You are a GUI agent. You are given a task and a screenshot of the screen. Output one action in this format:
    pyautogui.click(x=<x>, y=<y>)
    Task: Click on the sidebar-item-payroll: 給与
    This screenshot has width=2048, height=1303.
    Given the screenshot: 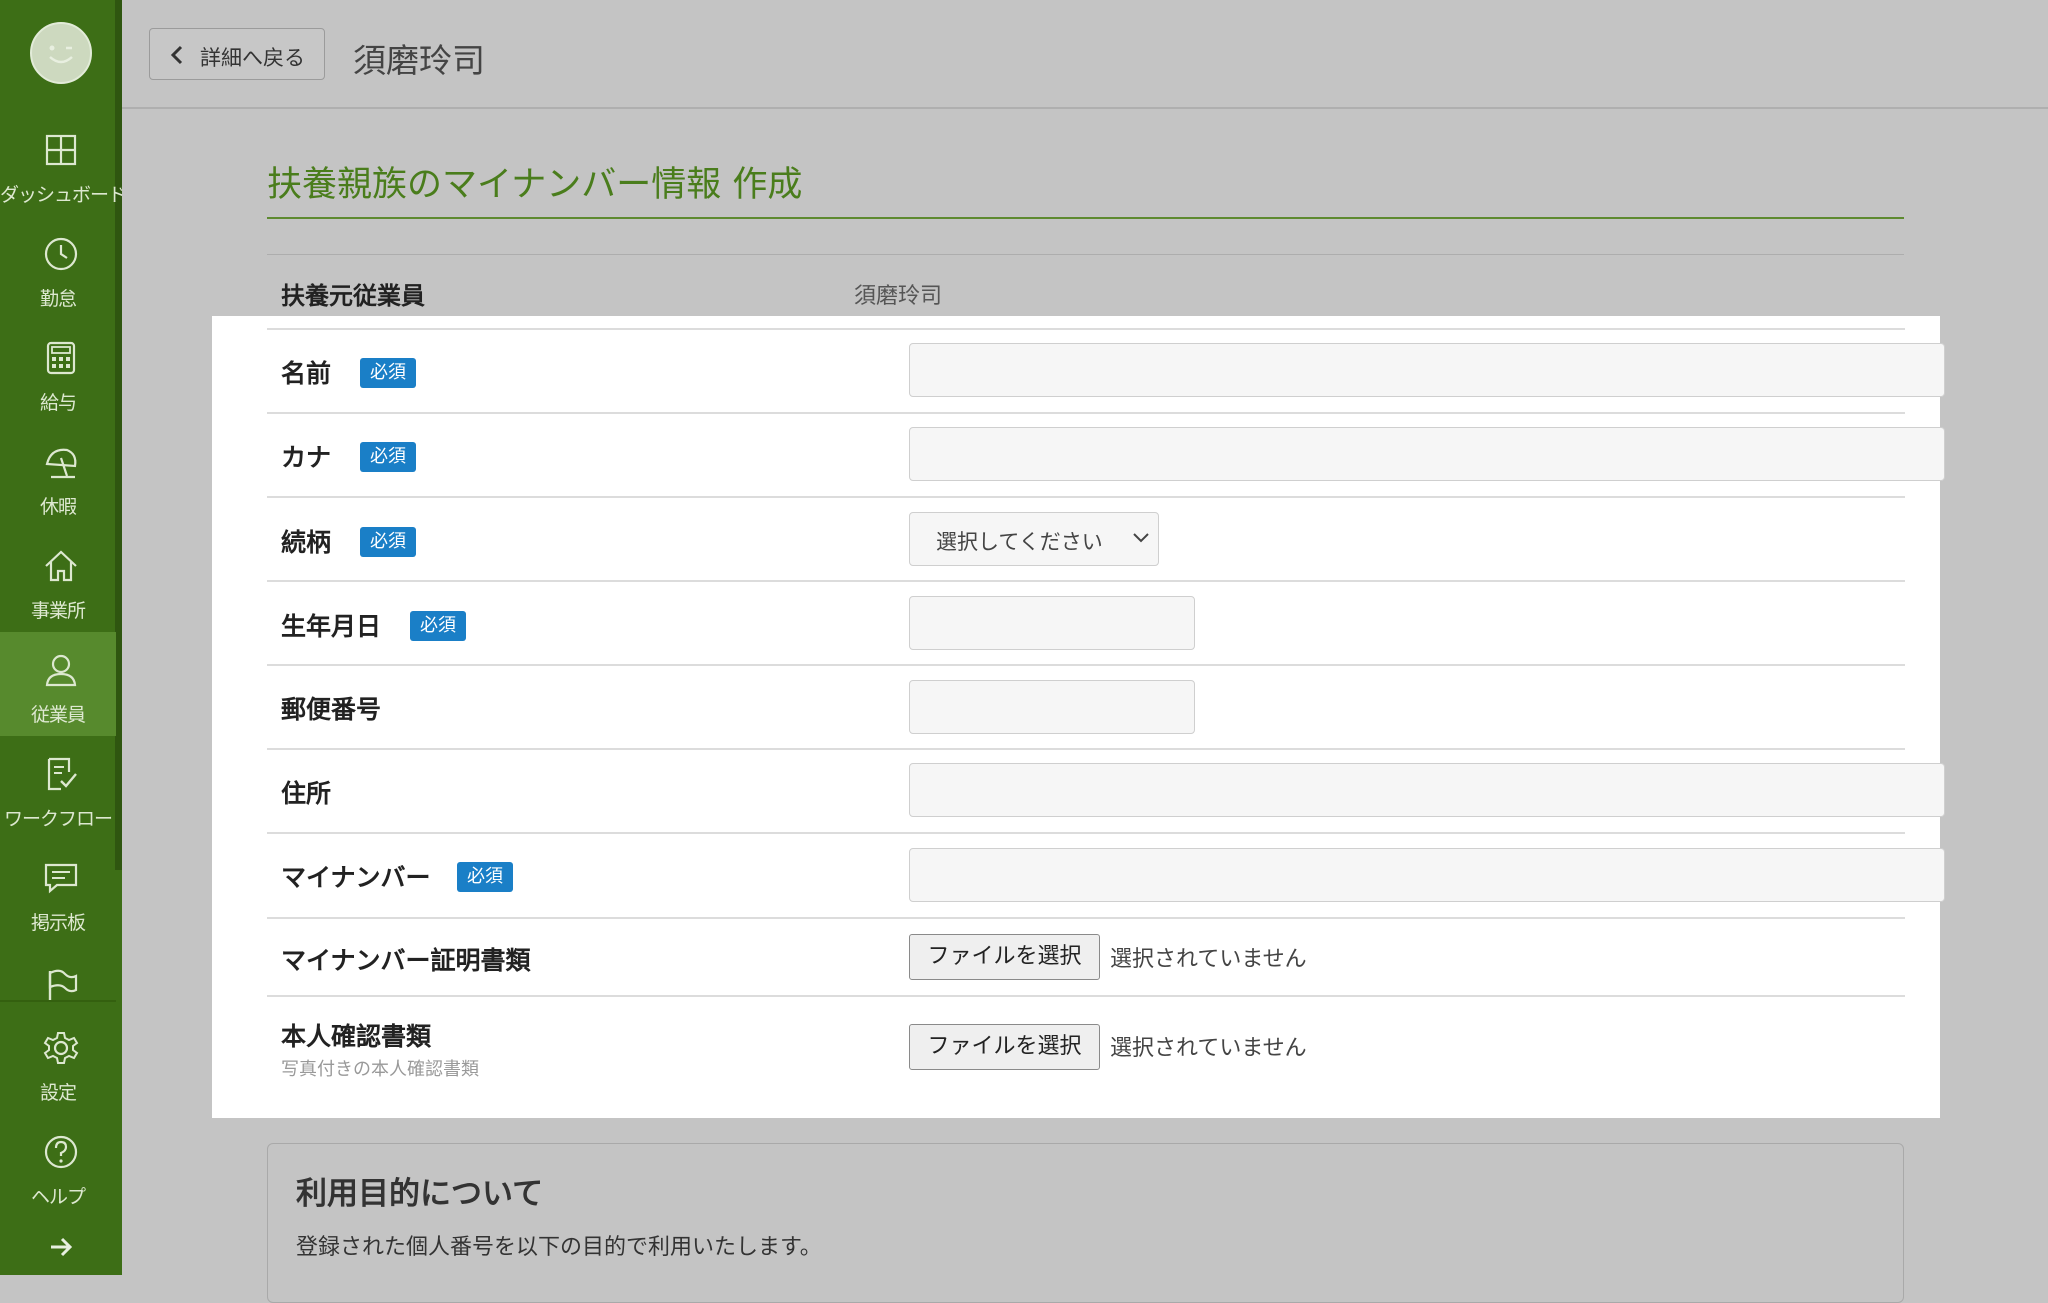 What is the action you would take?
    pyautogui.click(x=58, y=372)
    